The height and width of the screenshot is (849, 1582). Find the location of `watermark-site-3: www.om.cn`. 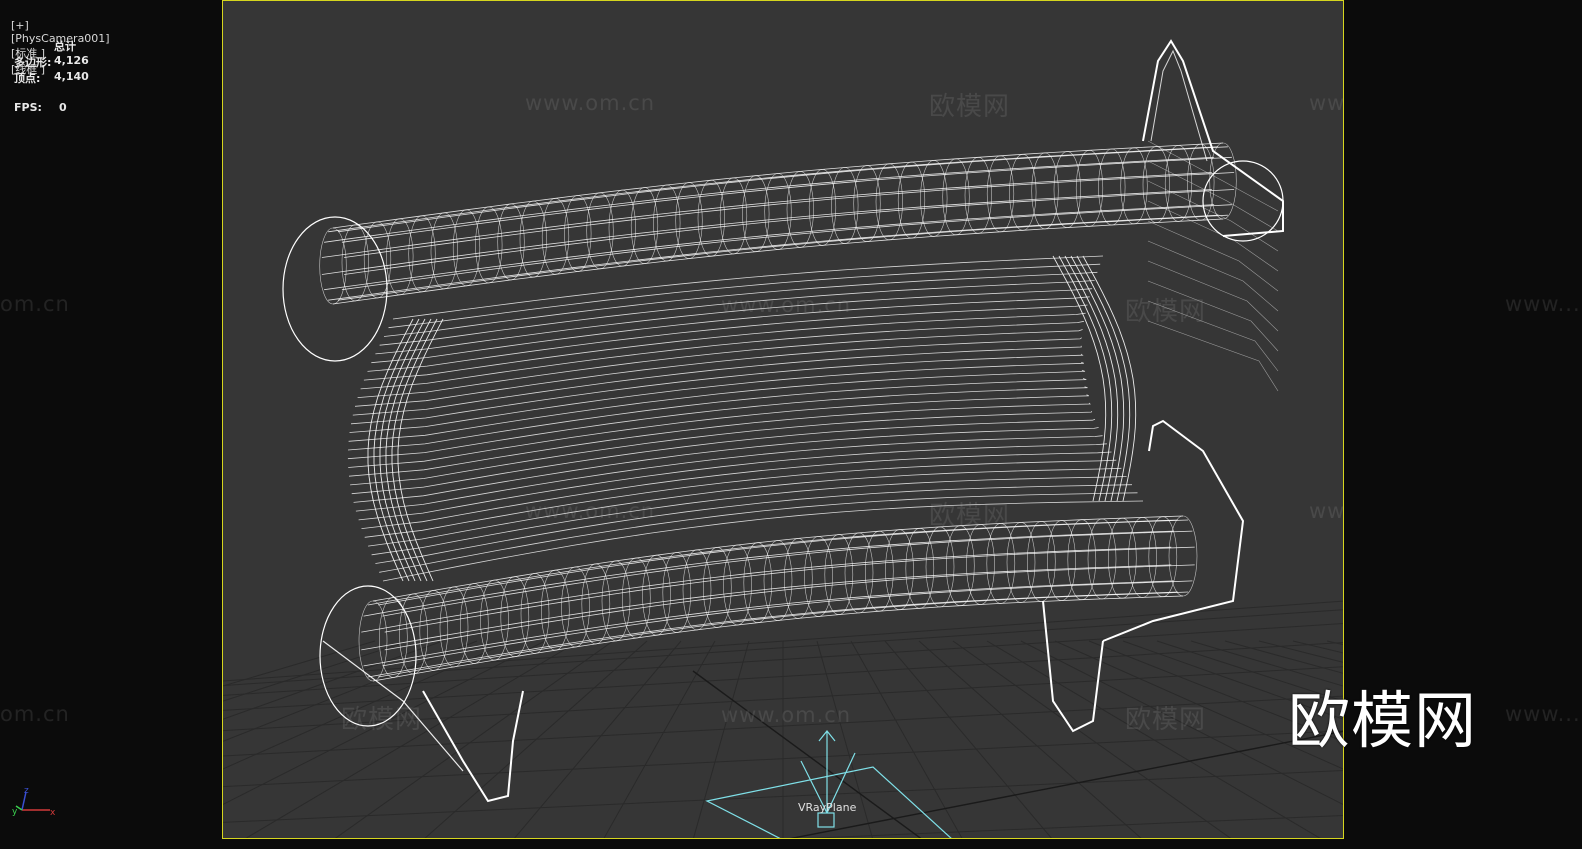

watermark-site-3: www.om.cn is located at coordinates (786, 305).